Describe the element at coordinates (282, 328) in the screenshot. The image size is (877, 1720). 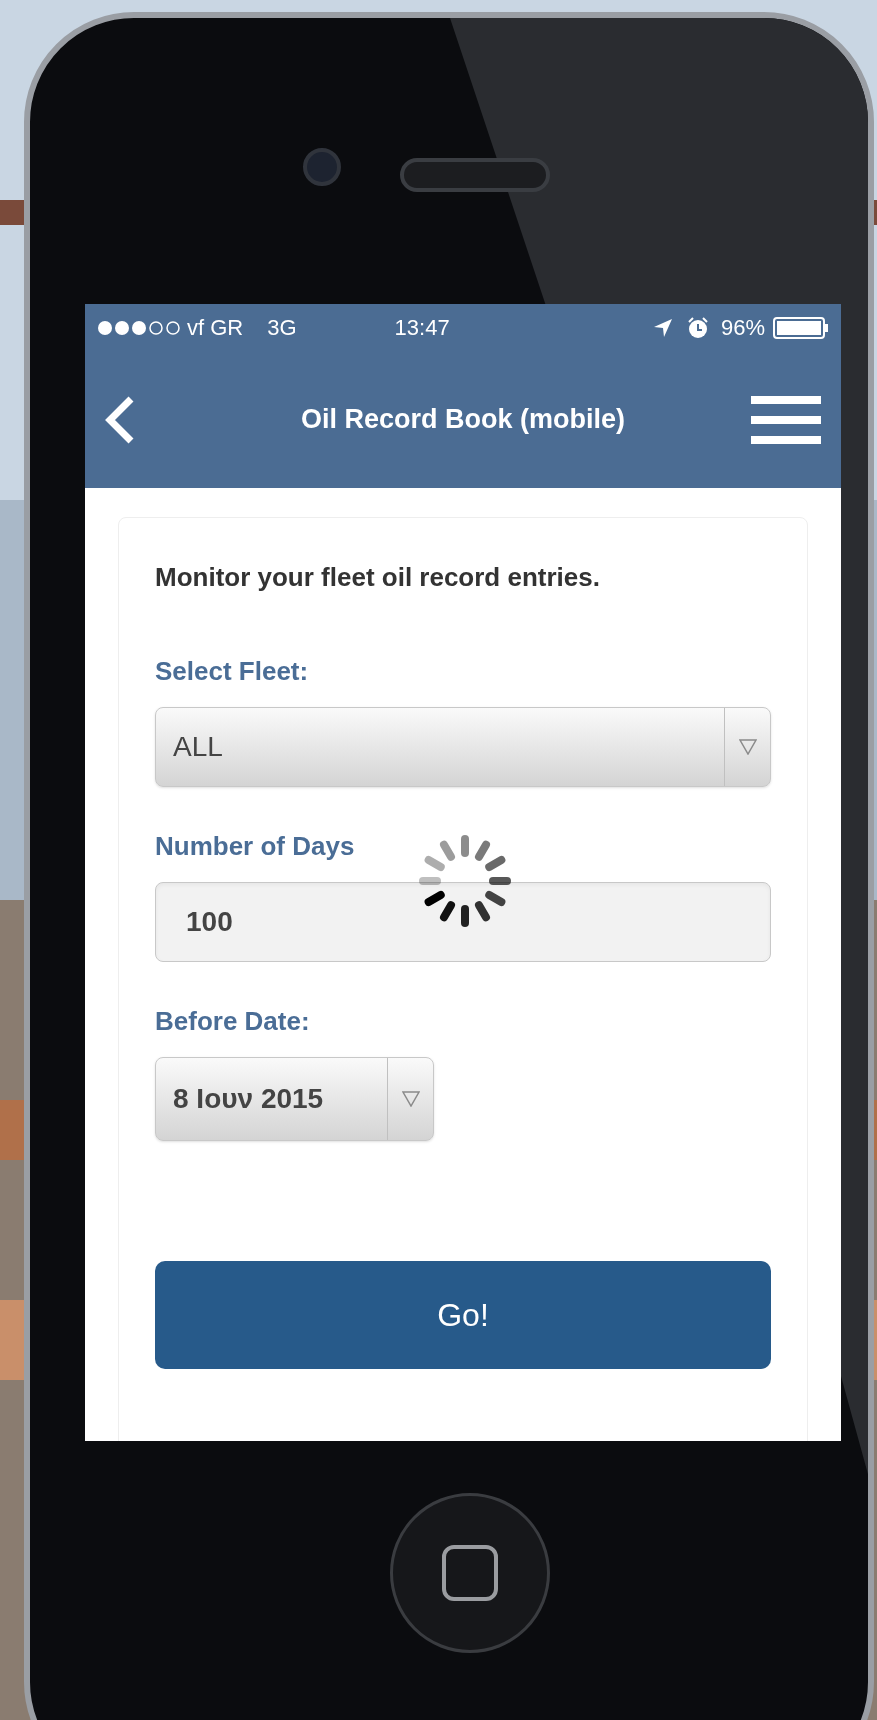
I see `network-type: 3G` at that location.